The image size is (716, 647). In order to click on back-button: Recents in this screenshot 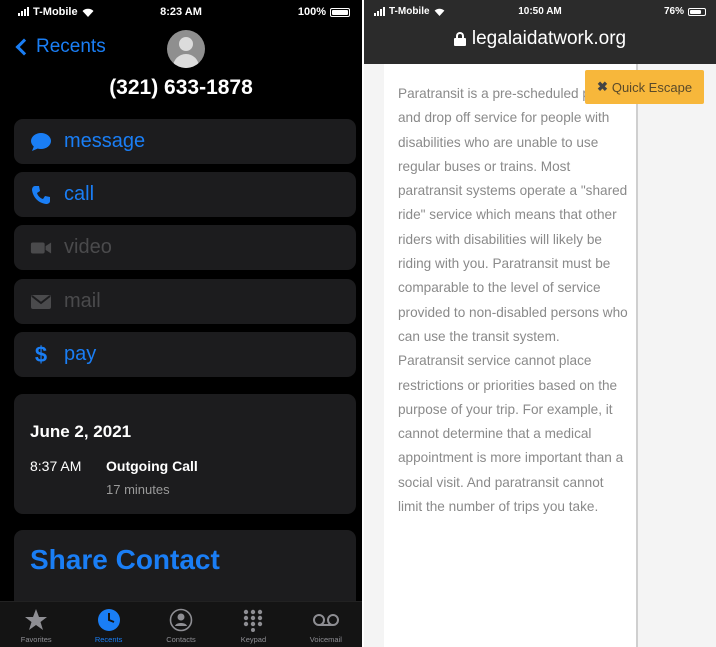, I will do `click(60, 47)`.